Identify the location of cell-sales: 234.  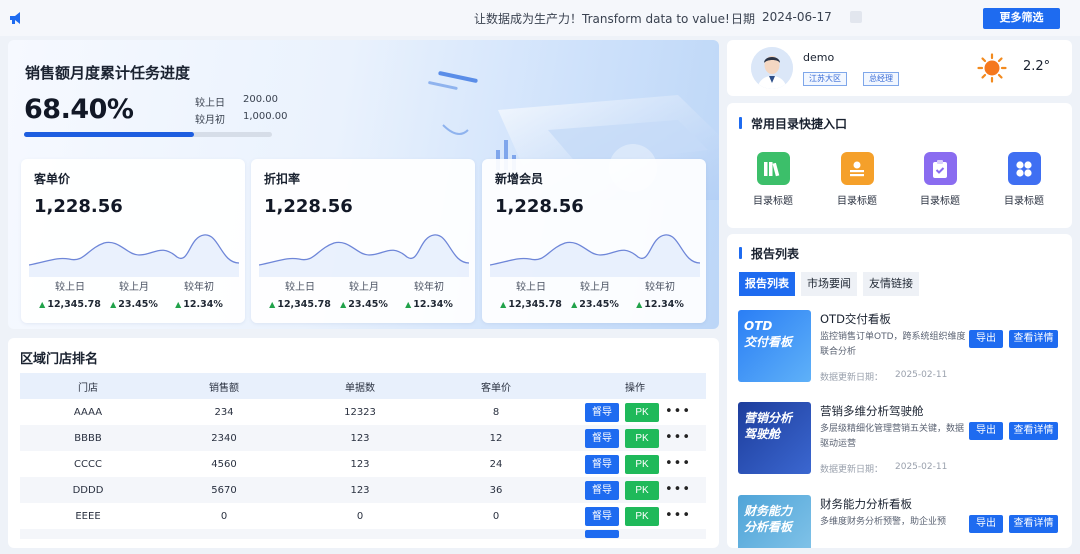
(224, 412).